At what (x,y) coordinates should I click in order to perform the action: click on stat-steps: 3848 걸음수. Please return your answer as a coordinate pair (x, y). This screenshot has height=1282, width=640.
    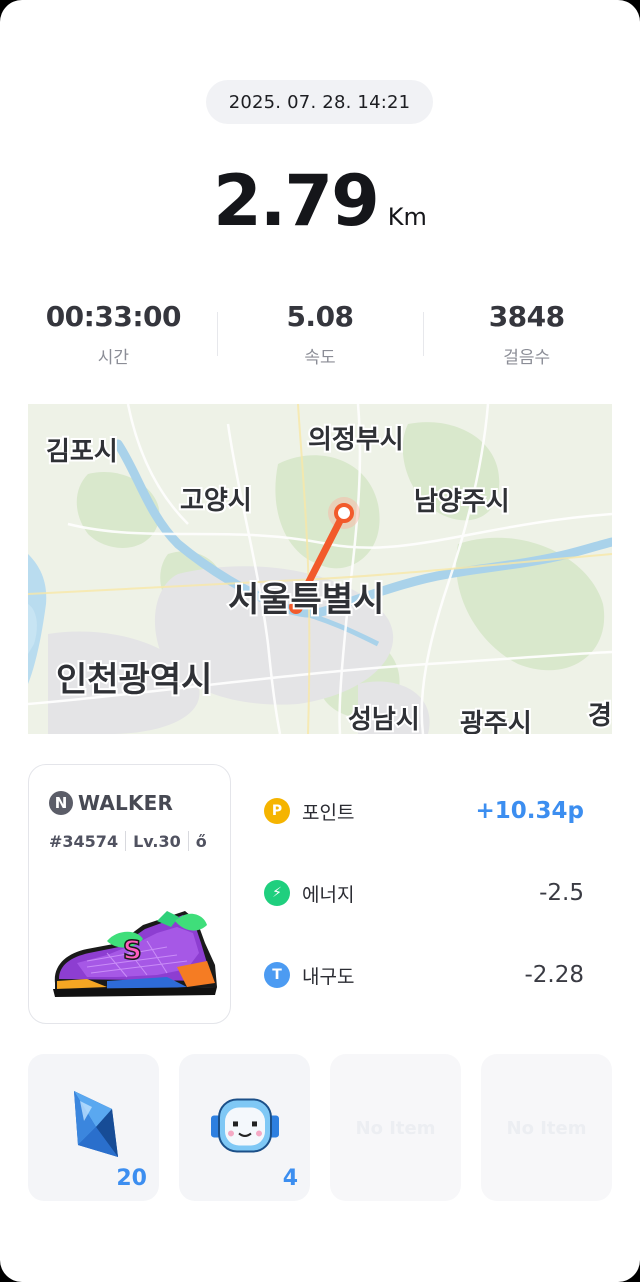
    Looking at the image, I should click on (526, 340).